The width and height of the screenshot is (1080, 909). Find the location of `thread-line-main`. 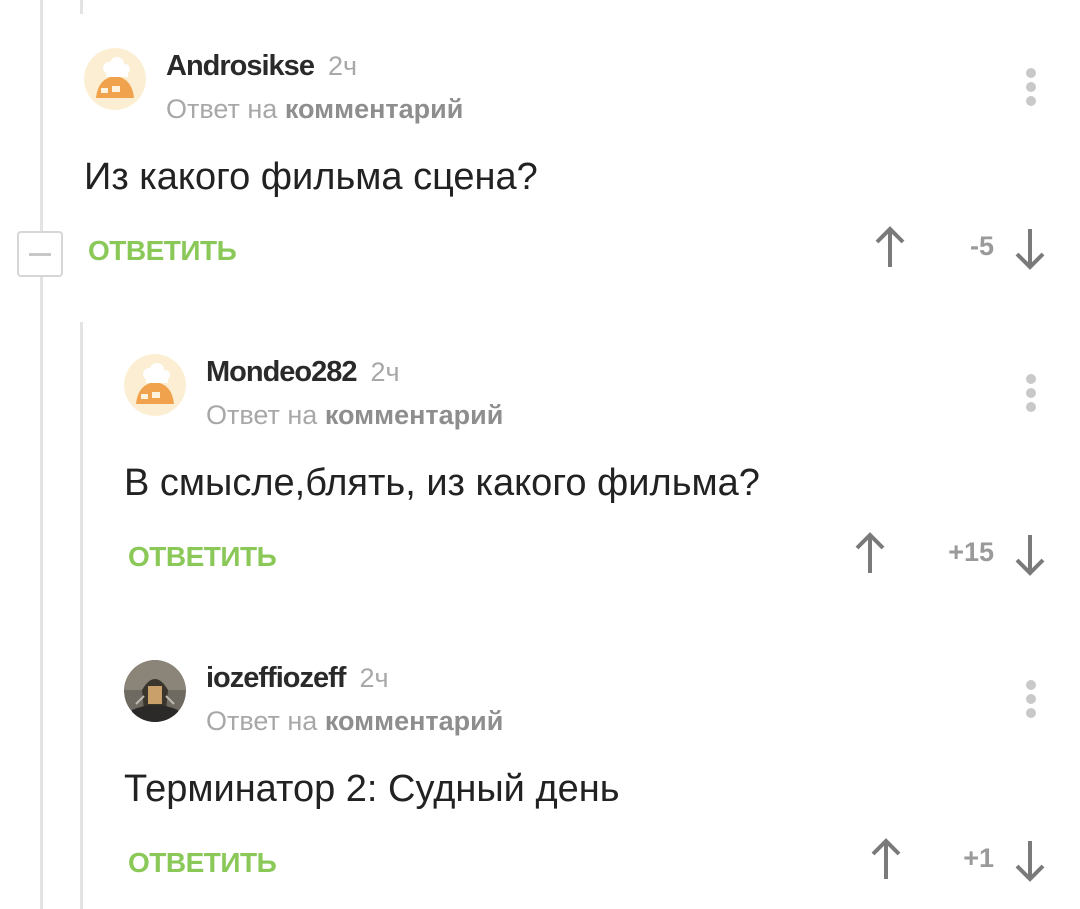

thread-line-main is located at coordinates (41, 115).